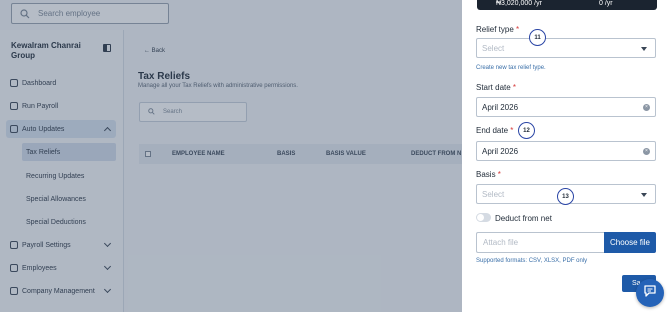 The image size is (670, 312). Describe the element at coordinates (523, 218) in the screenshot. I see `deduct-from-net-label: Deduct from net` at that location.